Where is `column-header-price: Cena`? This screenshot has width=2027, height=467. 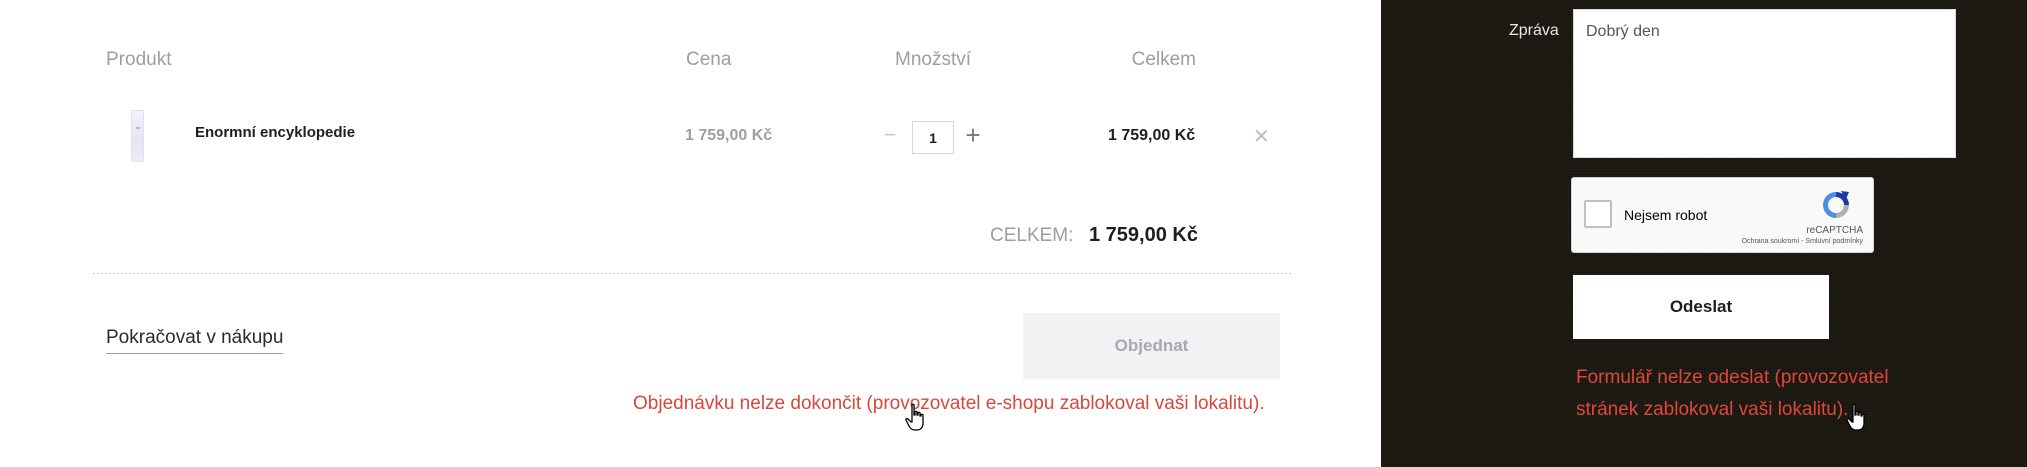
column-header-price: Cena is located at coordinates (709, 59).